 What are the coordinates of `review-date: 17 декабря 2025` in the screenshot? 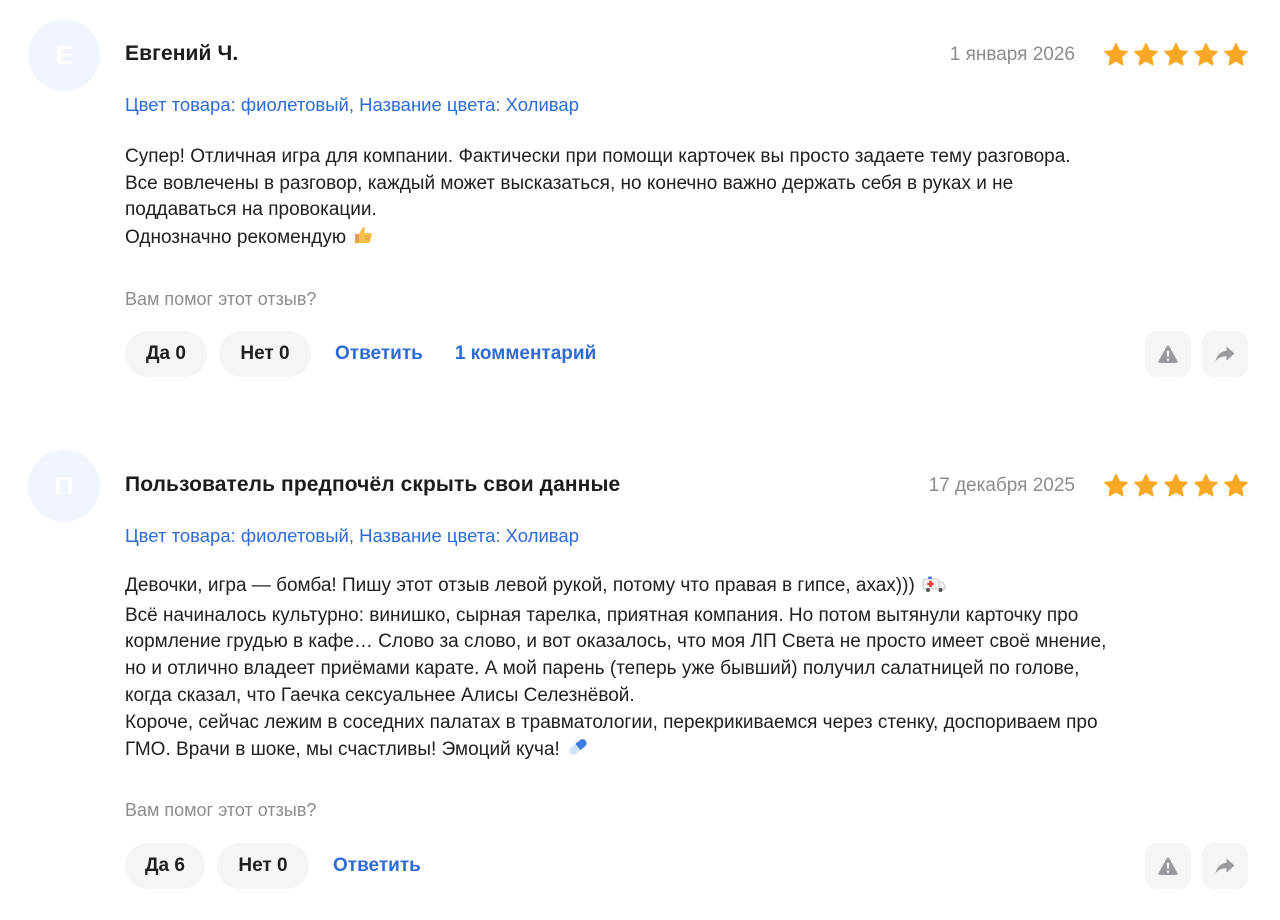 It's located at (1001, 485).